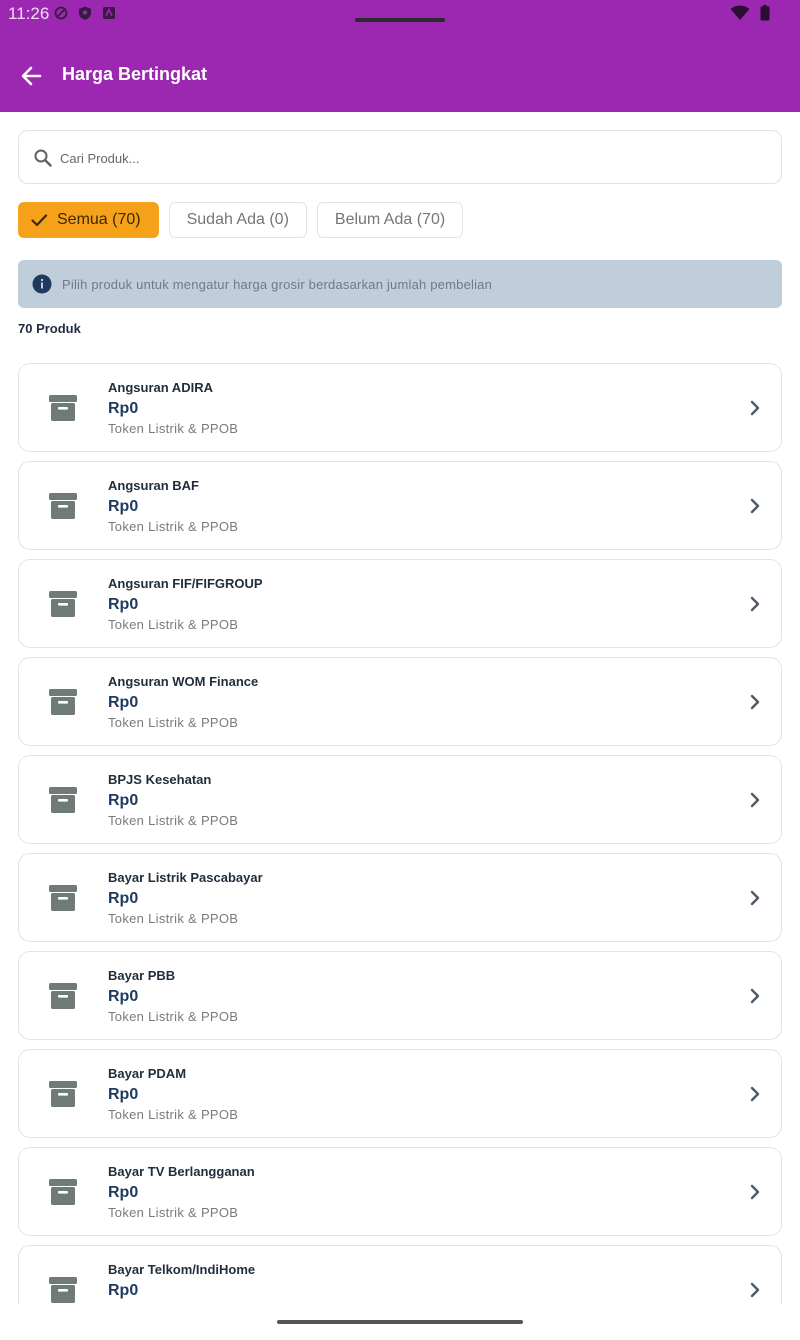 Image resolution: width=800 pixels, height=1340 pixels. Describe the element at coordinates (185, 583) in the screenshot. I see `product-name: Angsuran FIF/FIFGROUP` at that location.